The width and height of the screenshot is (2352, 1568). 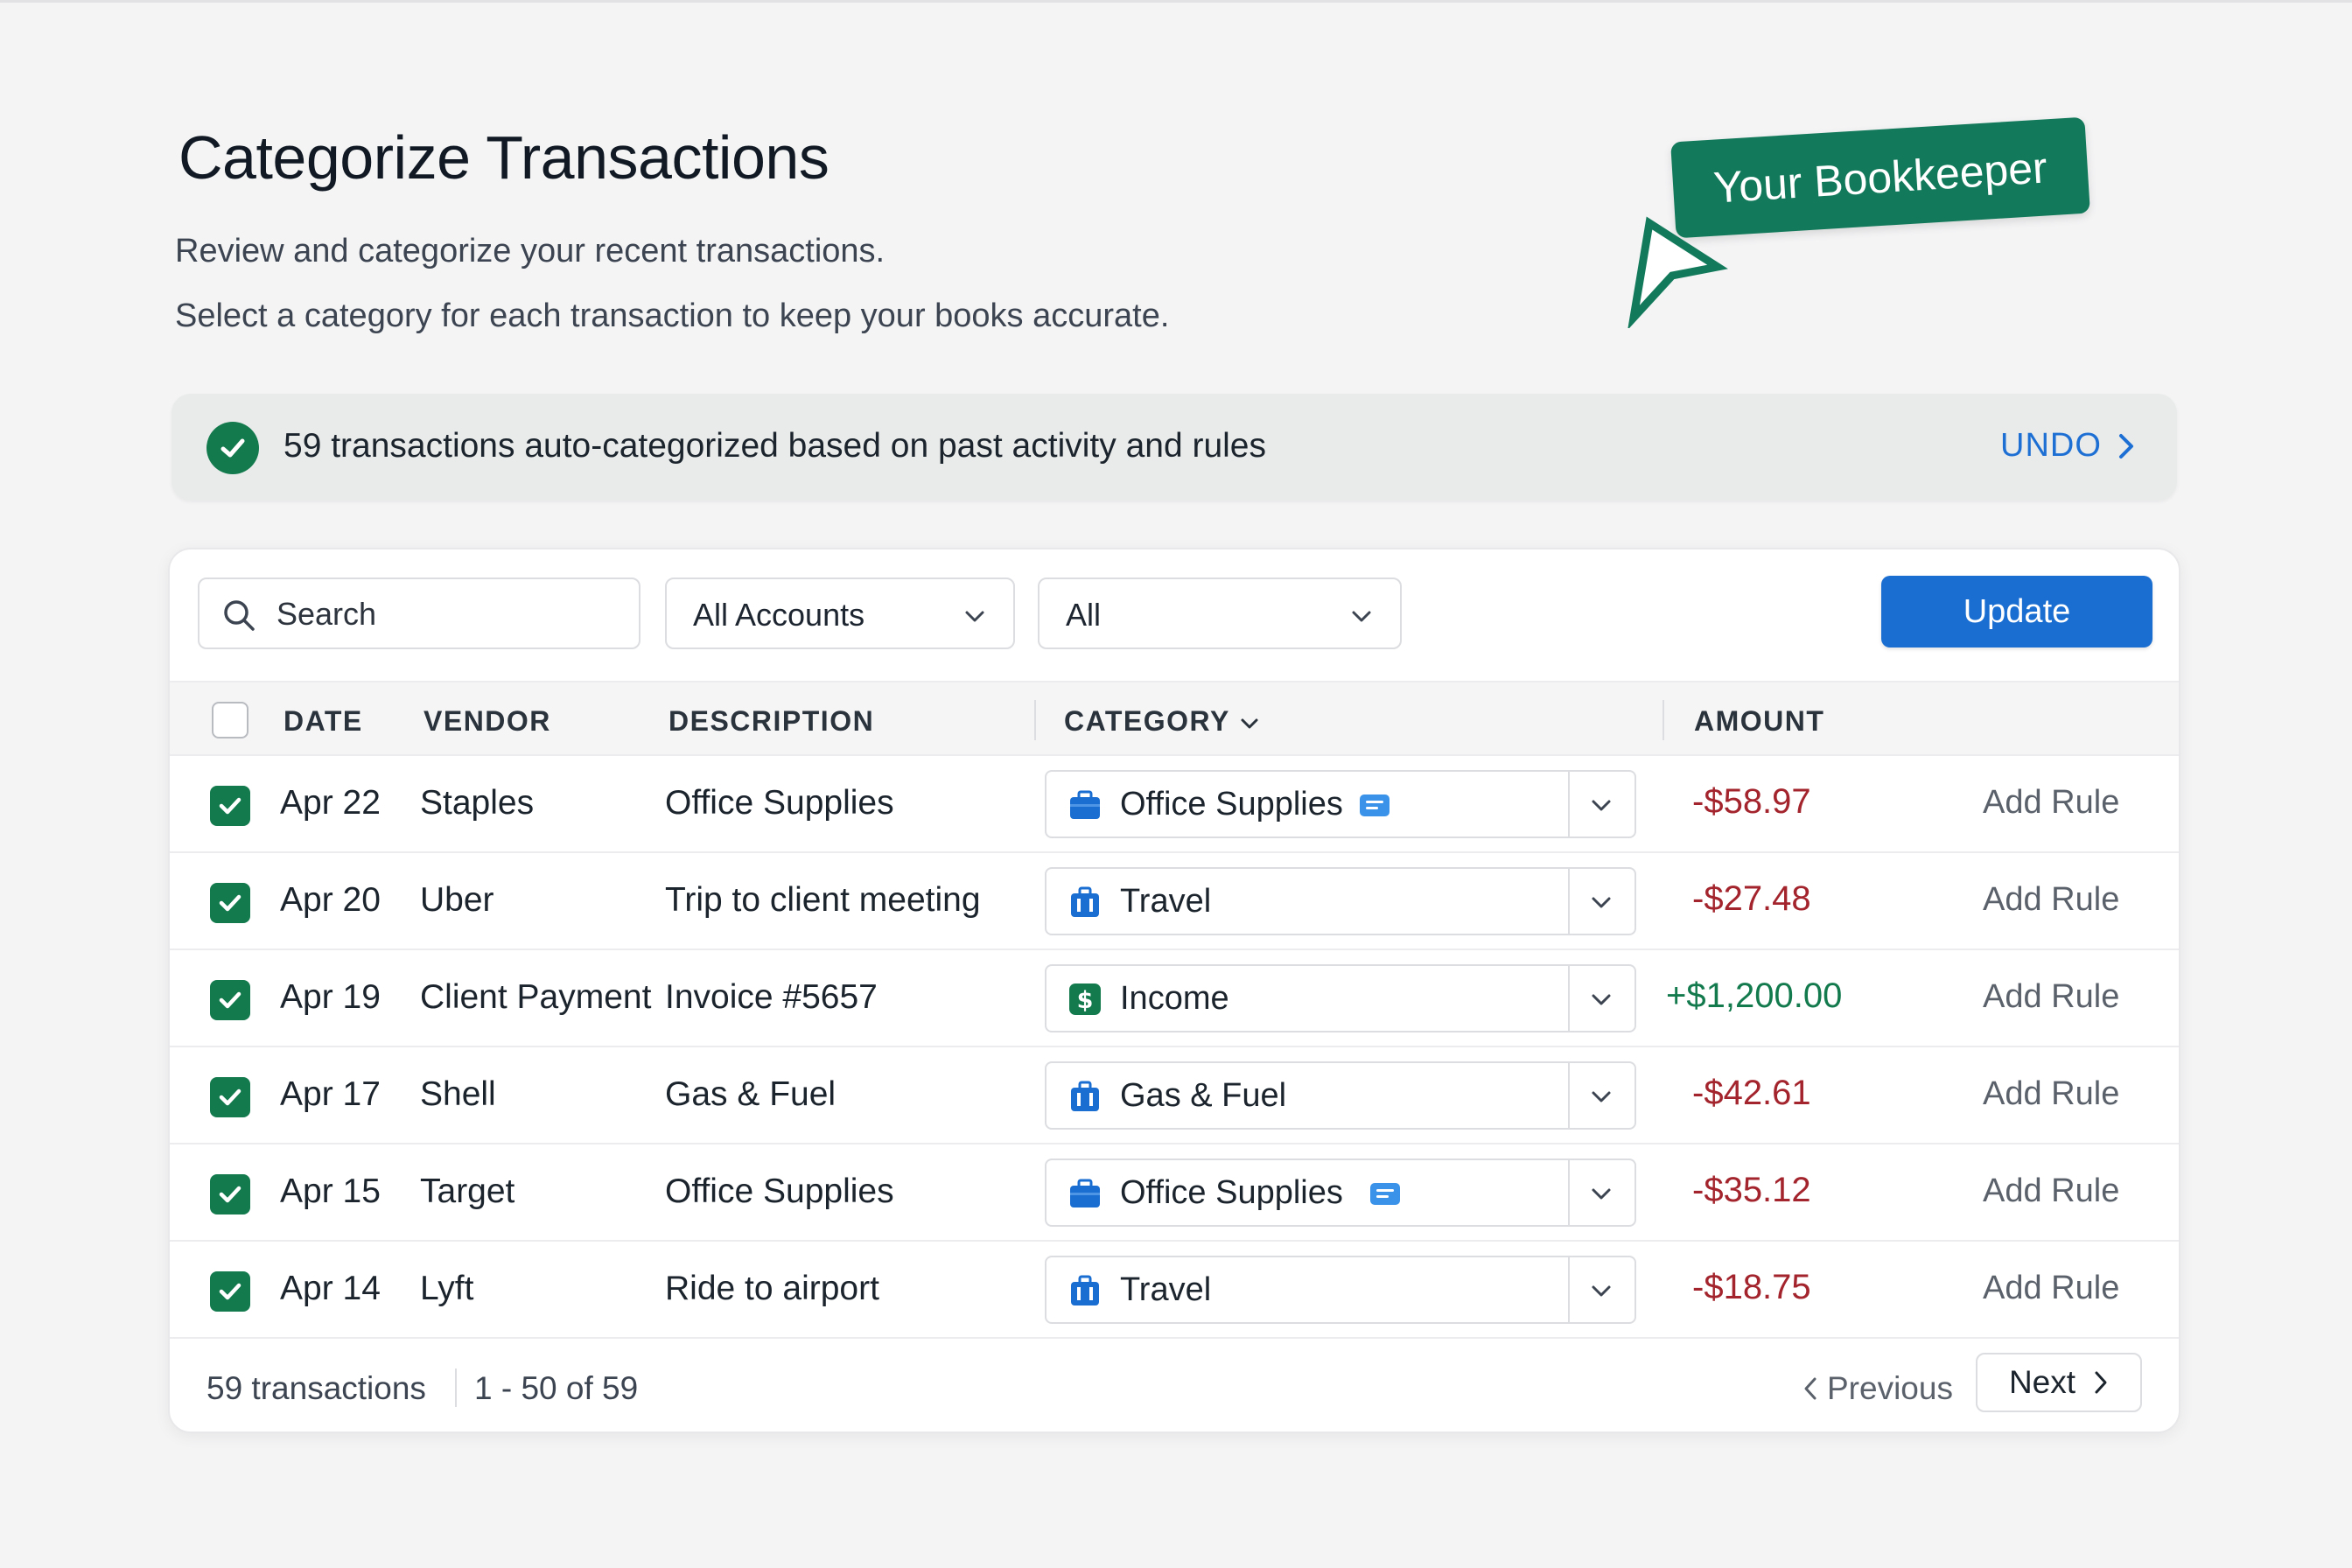 What do you see at coordinates (330, 1094) in the screenshot?
I see `row-date: Apr 17` at bounding box center [330, 1094].